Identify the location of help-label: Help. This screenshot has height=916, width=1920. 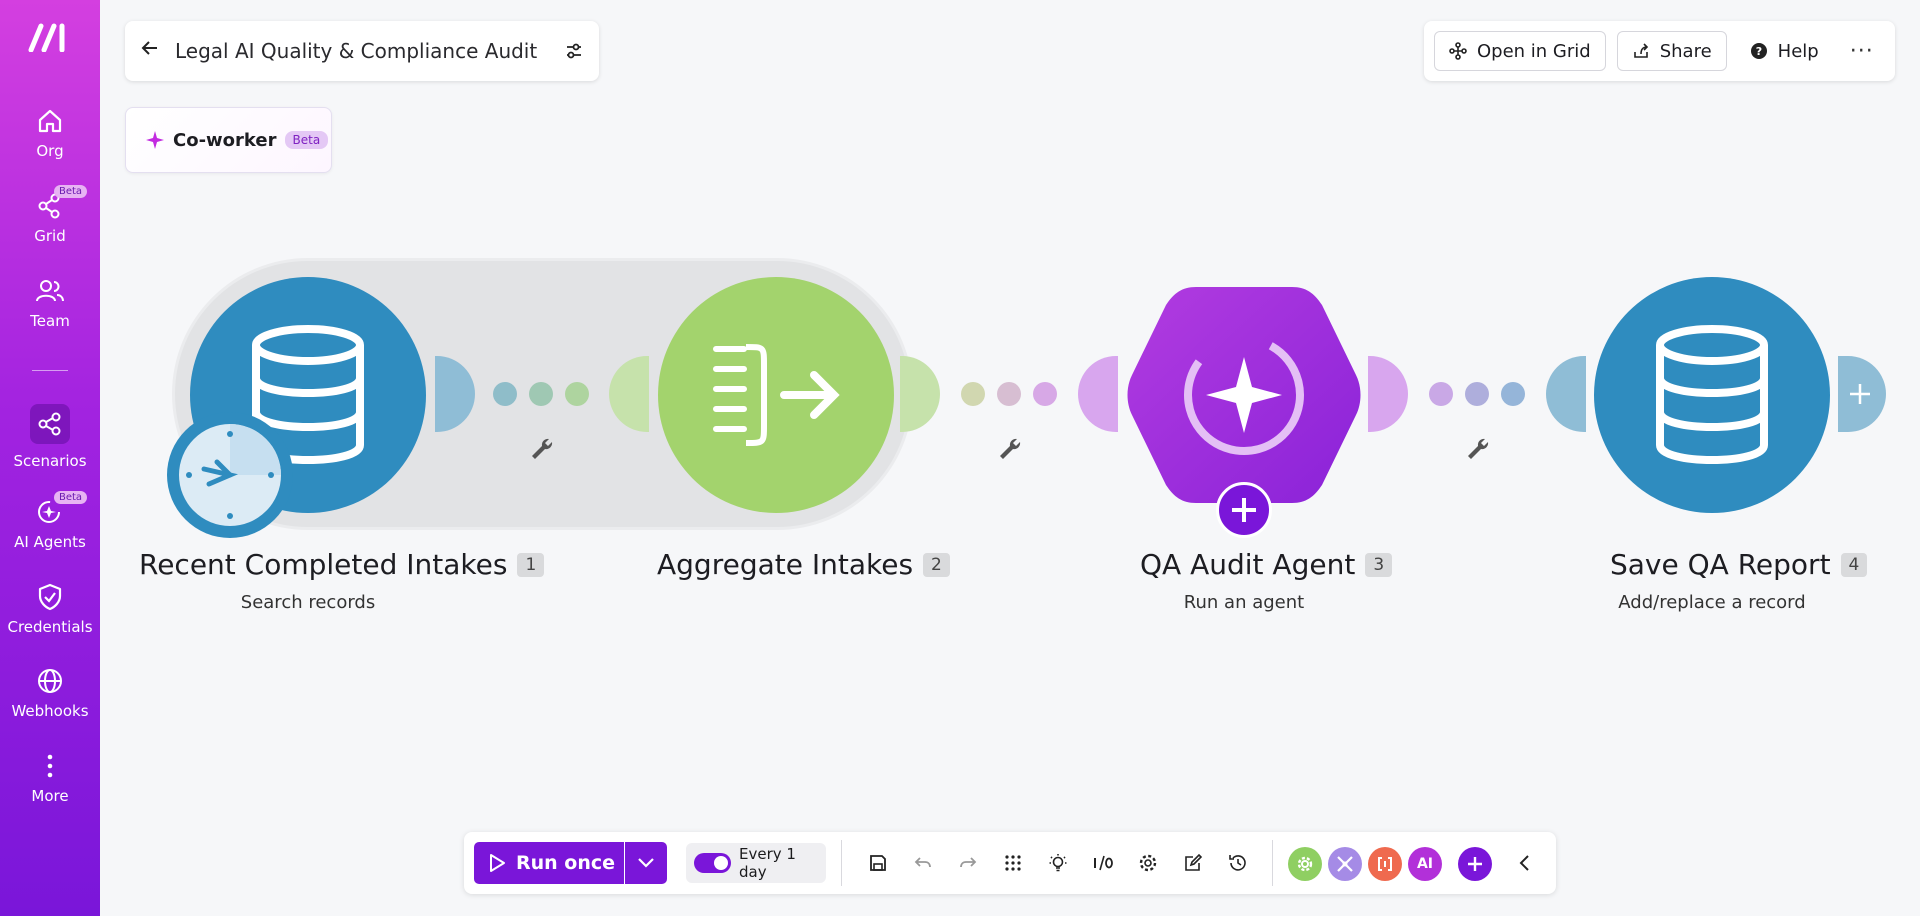
(1798, 51).